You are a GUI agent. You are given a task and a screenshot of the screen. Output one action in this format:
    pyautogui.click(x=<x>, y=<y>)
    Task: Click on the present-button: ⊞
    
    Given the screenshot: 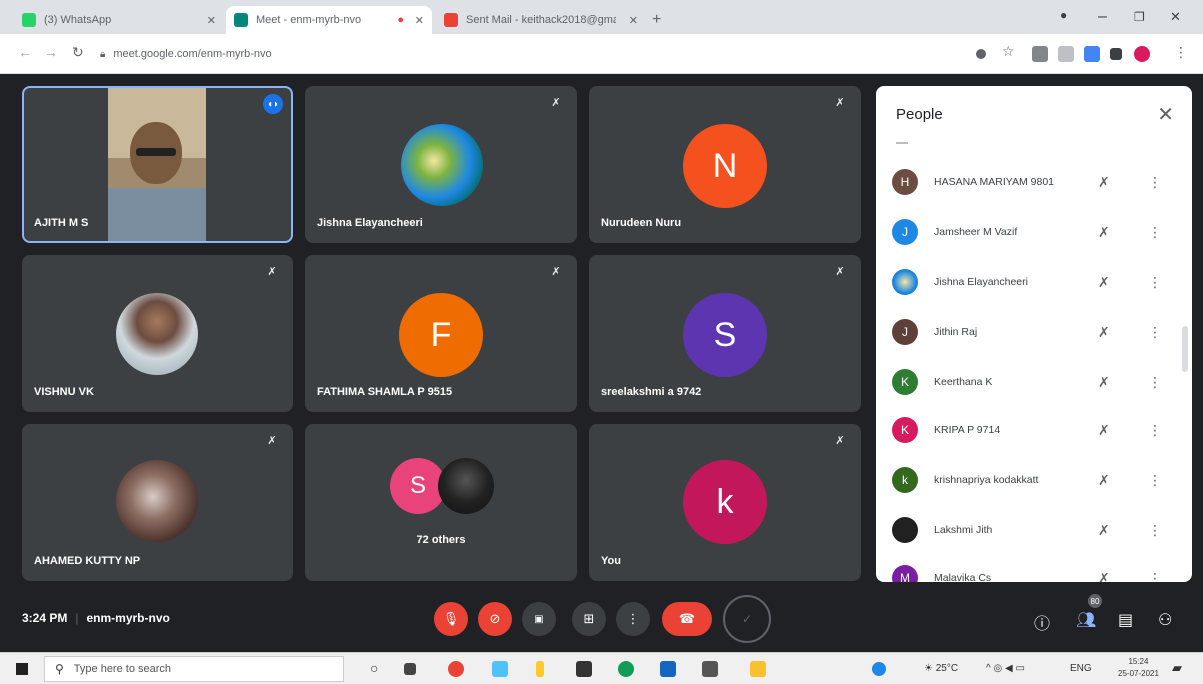 What is the action you would take?
    pyautogui.click(x=589, y=619)
    